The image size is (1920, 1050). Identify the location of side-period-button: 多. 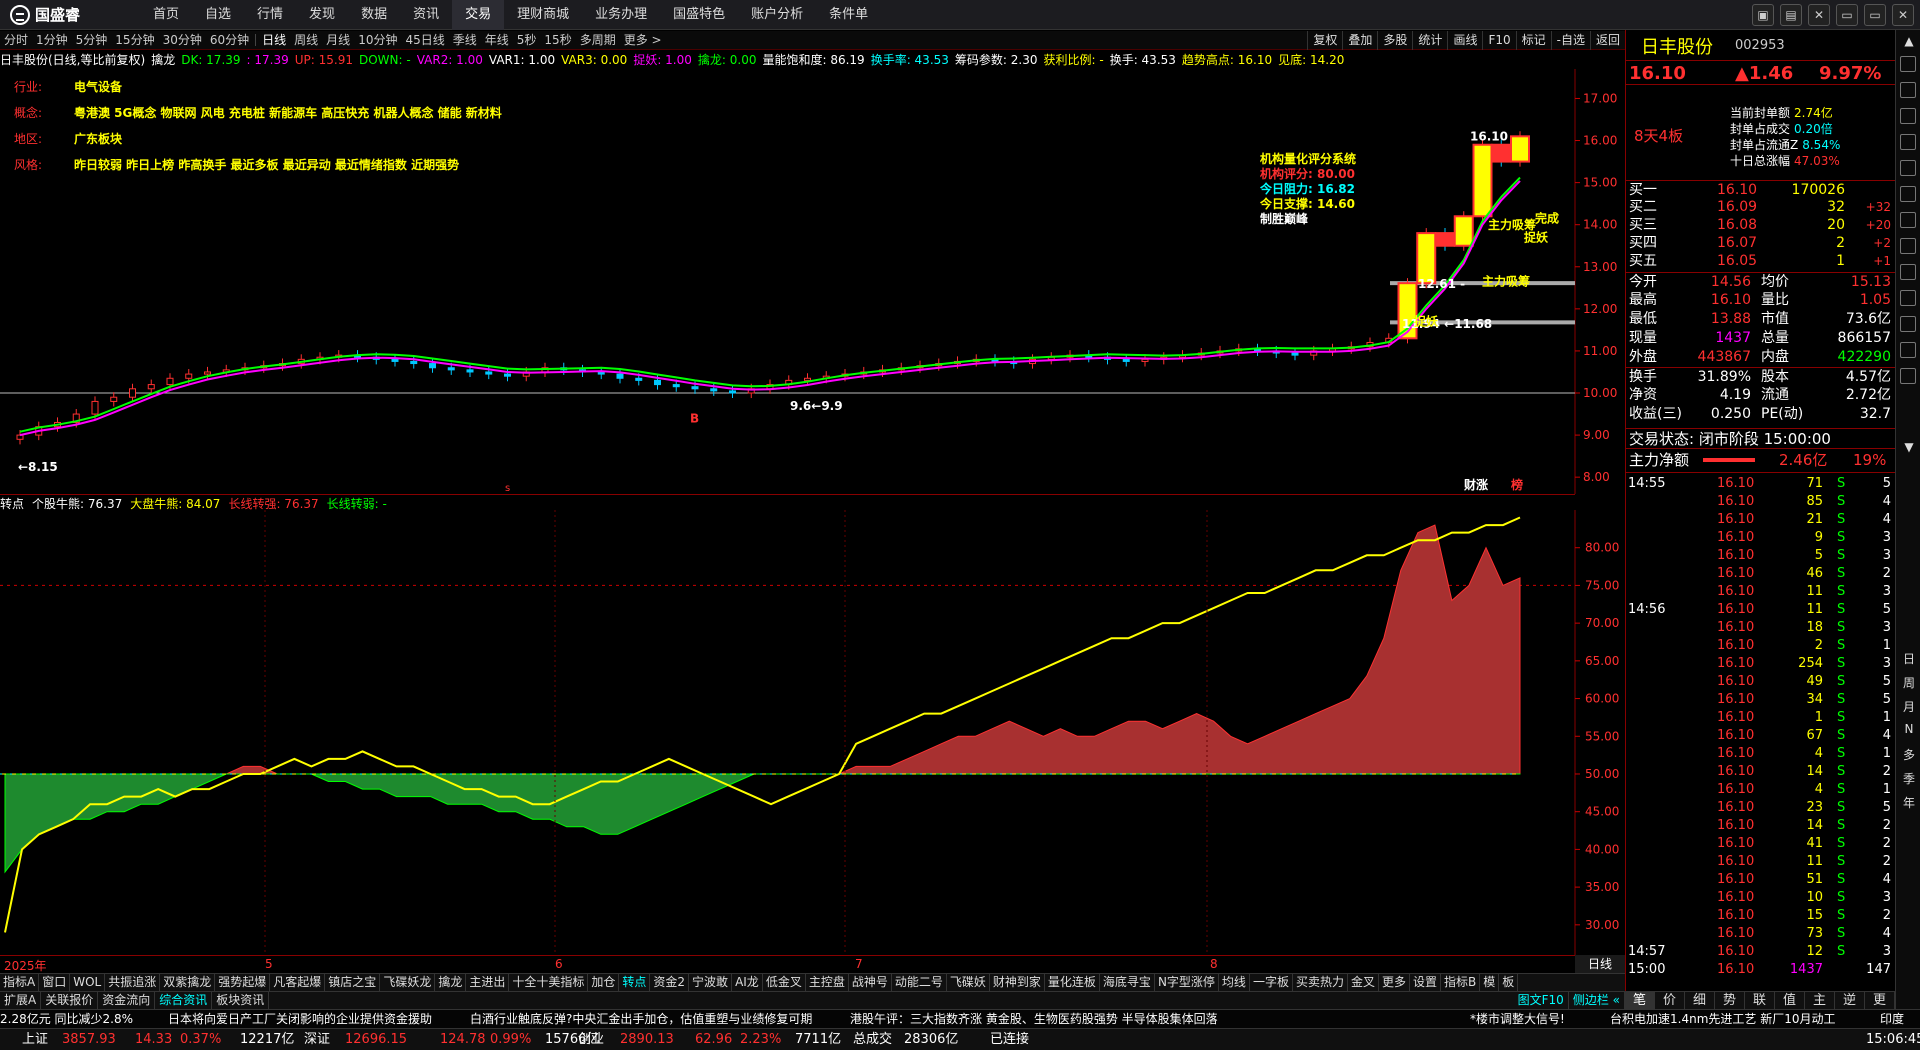
(1909, 754).